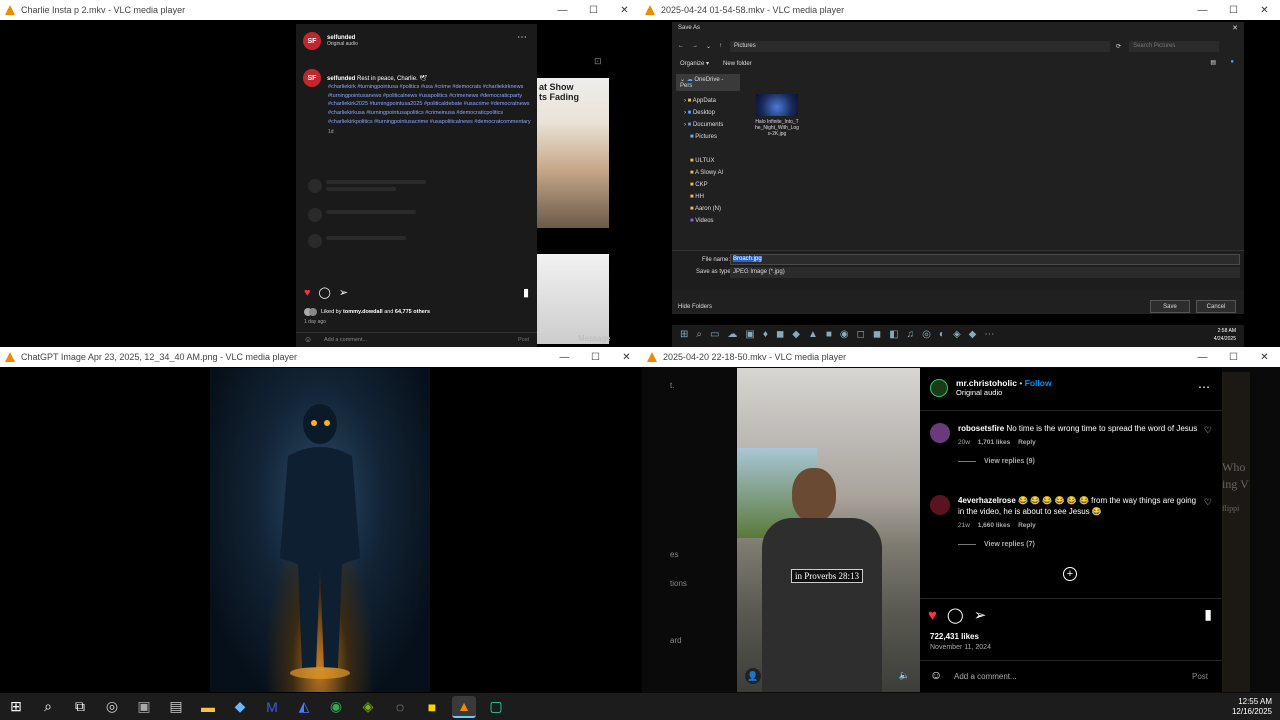 The height and width of the screenshot is (720, 1280). What do you see at coordinates (112, 707) in the screenshot?
I see `app-icon: ◎` at bounding box center [112, 707].